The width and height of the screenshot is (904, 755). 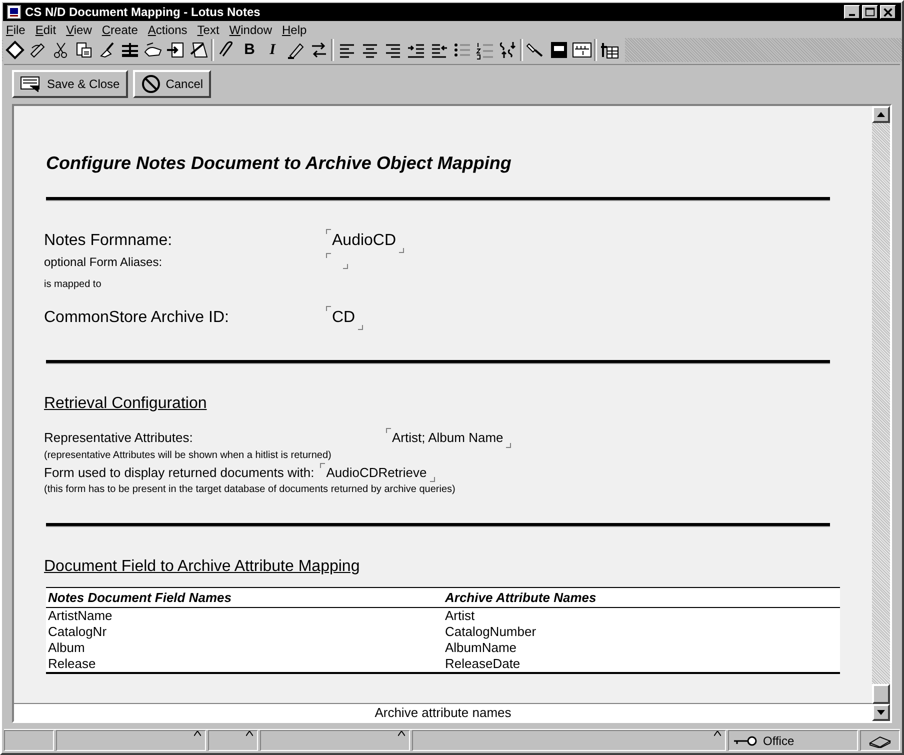 What do you see at coordinates (202, 567) in the screenshot?
I see `section-heading: Document Field to Archive Attribute Mapping` at bounding box center [202, 567].